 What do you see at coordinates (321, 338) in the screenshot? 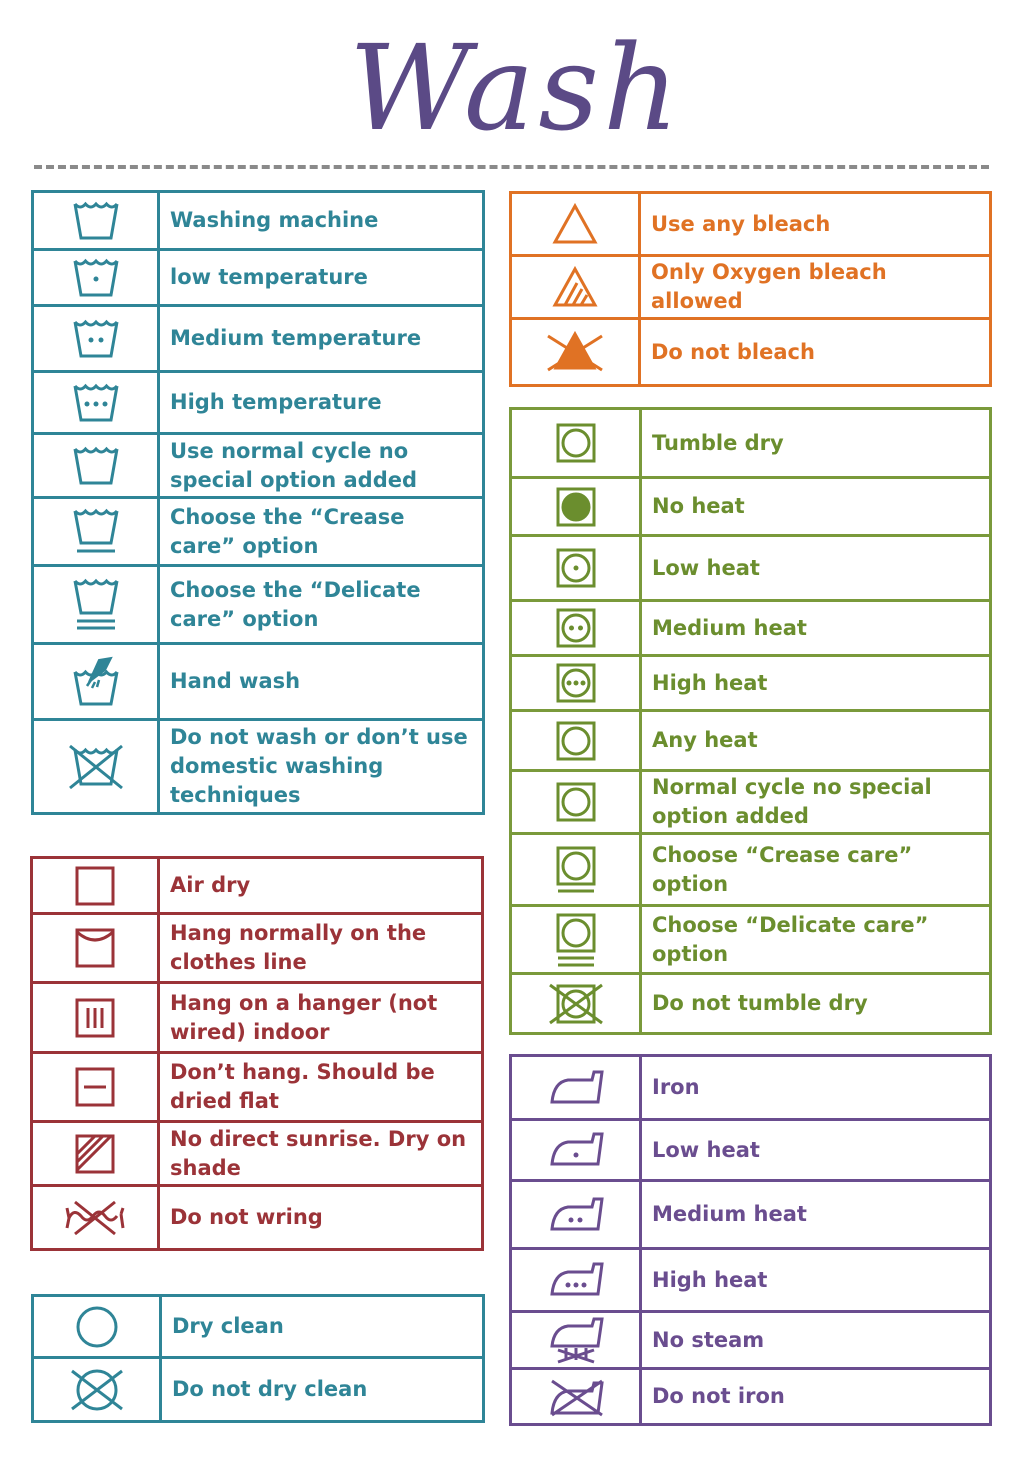
I see `list-item-label: Medium temperature` at bounding box center [321, 338].